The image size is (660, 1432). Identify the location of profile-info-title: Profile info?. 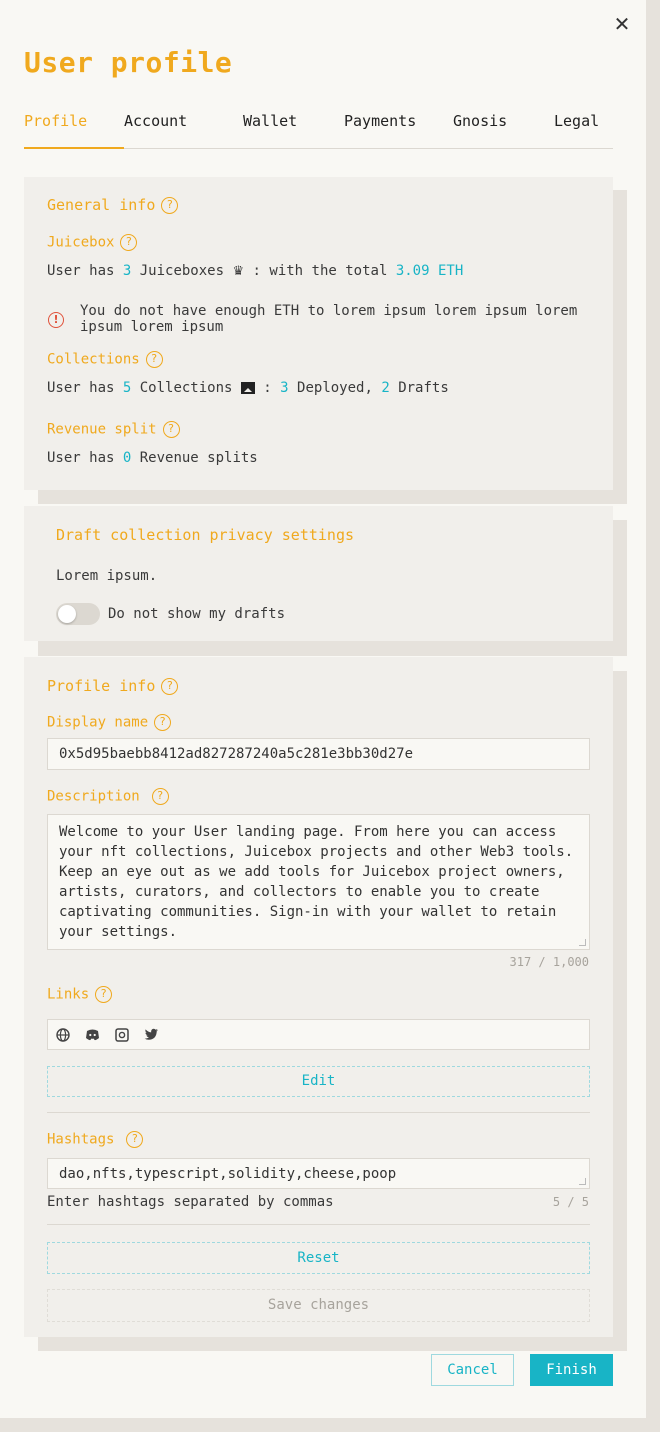
(113, 686).